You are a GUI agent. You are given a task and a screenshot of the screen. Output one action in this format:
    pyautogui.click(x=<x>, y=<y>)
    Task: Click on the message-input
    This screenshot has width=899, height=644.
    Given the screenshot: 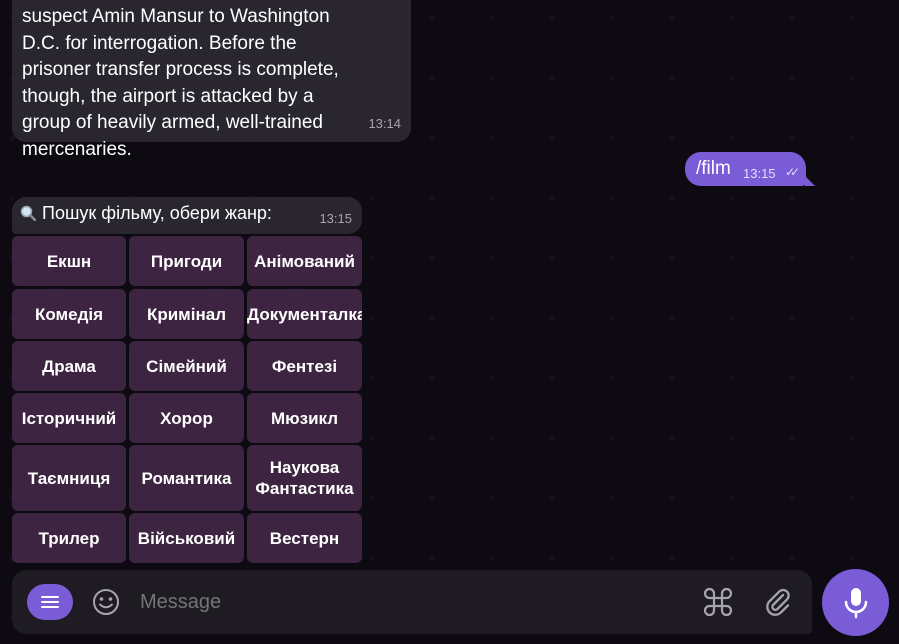 What is the action you would take?
    pyautogui.click(x=400, y=602)
    